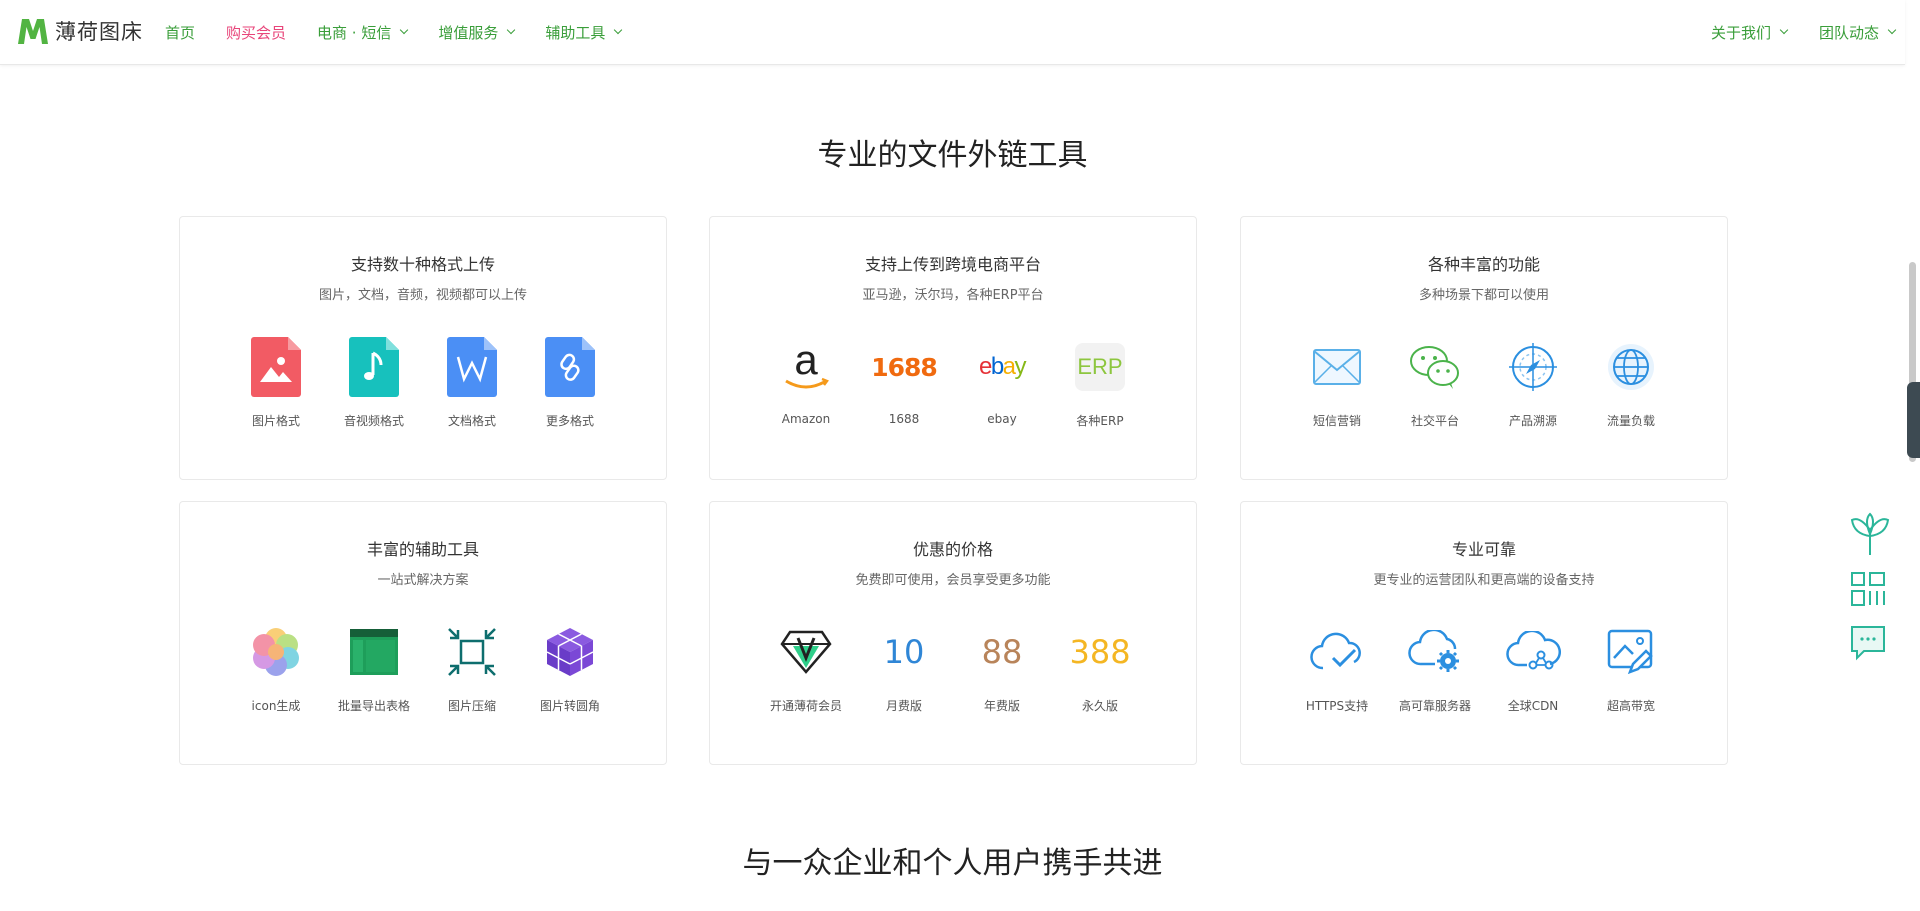 Image resolution: width=1920 pixels, height=911 pixels. I want to click on feature-card-tools: 丰富的辅助工具 一站式解决方案 icon生成 批量导出表格 图片压缩 图片转圆角, so click(423, 633).